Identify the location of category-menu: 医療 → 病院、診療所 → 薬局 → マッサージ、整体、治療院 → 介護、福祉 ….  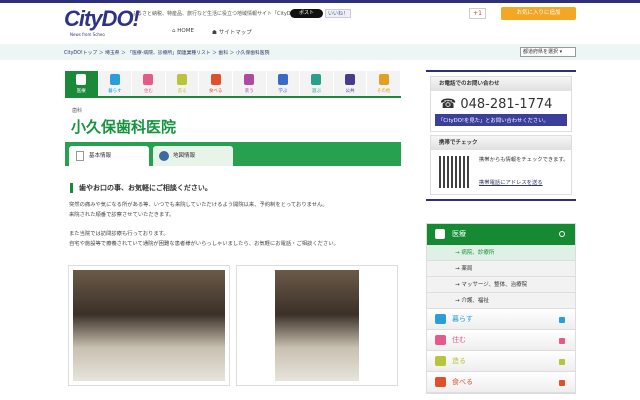
(501, 308).